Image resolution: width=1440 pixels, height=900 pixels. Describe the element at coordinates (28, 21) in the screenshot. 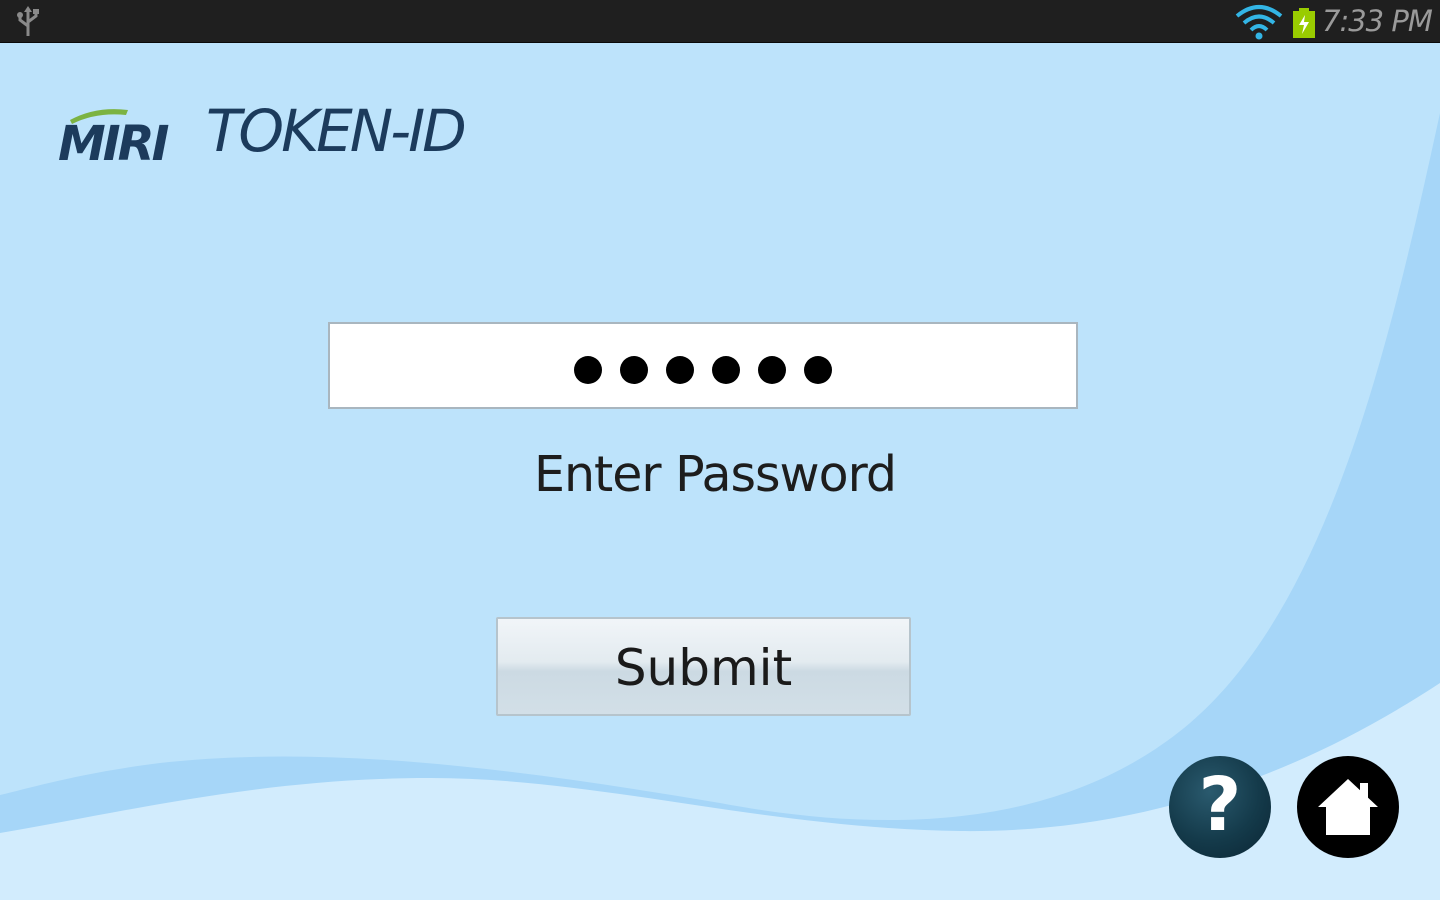

I see `usb-icon` at that location.